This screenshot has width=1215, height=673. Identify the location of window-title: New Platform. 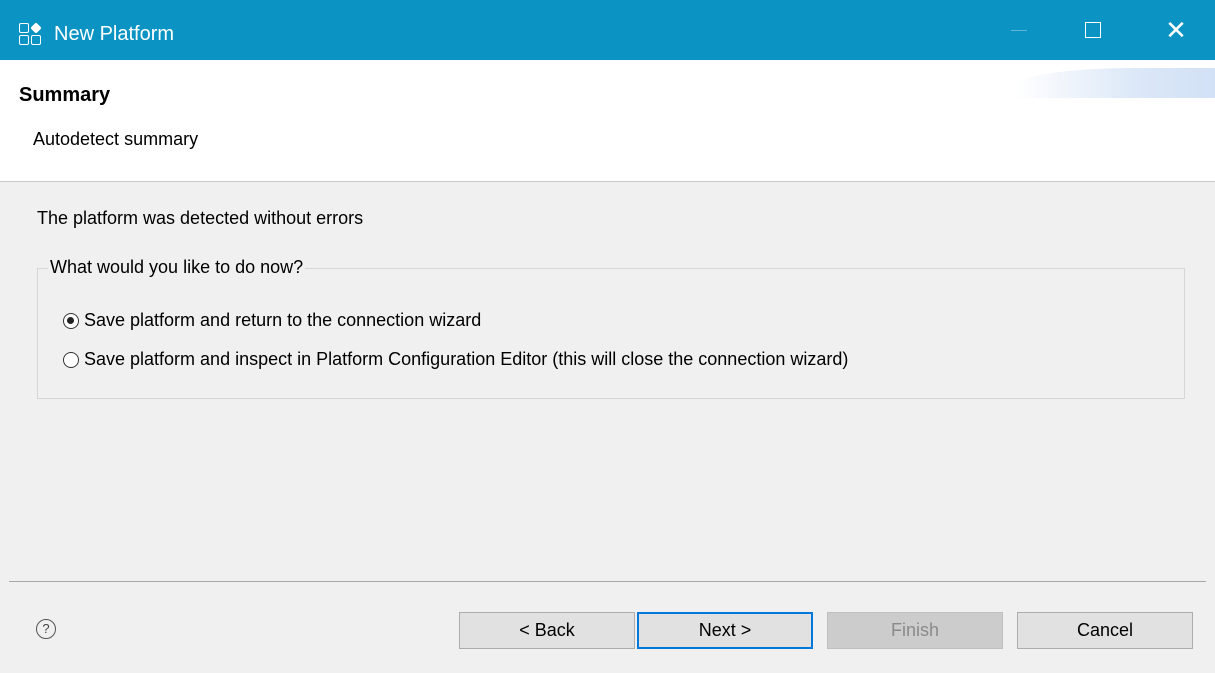
(114, 34).